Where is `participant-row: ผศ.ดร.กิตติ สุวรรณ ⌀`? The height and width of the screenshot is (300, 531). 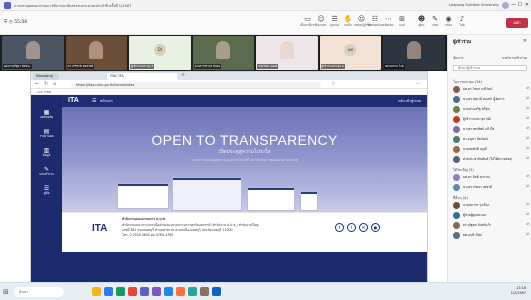
participant-row: ผศ.ดร.กิตติ สุวรรณ ⌀ is located at coordinates (491, 178).